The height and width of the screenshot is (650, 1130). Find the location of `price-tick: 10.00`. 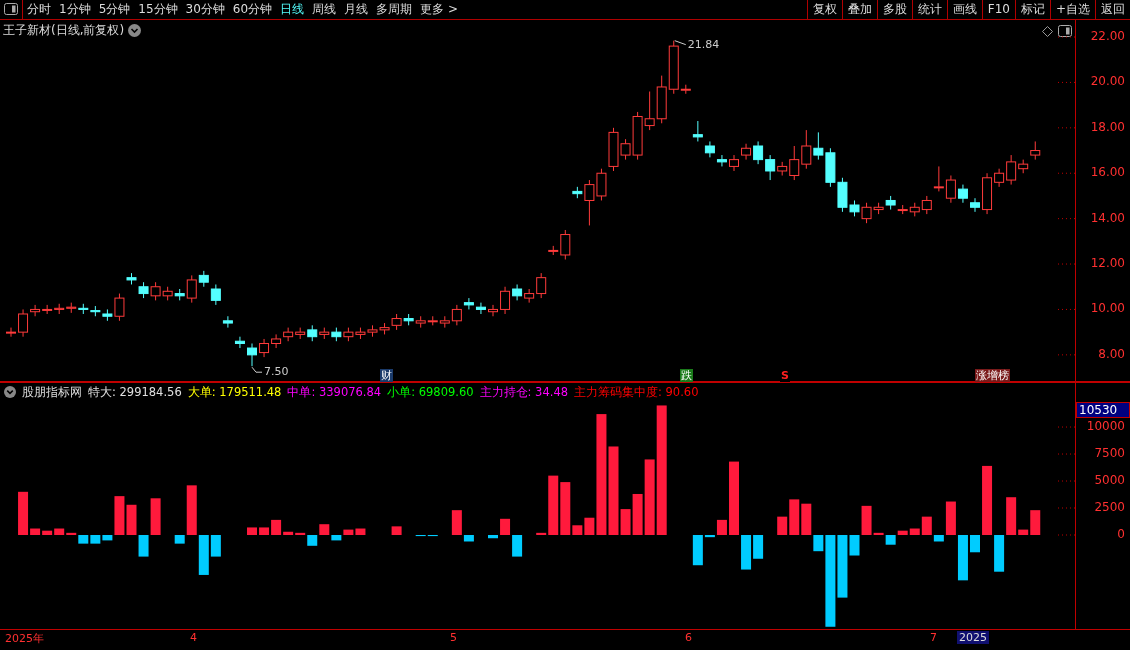

price-tick: 10.00 is located at coordinates (1107, 309).